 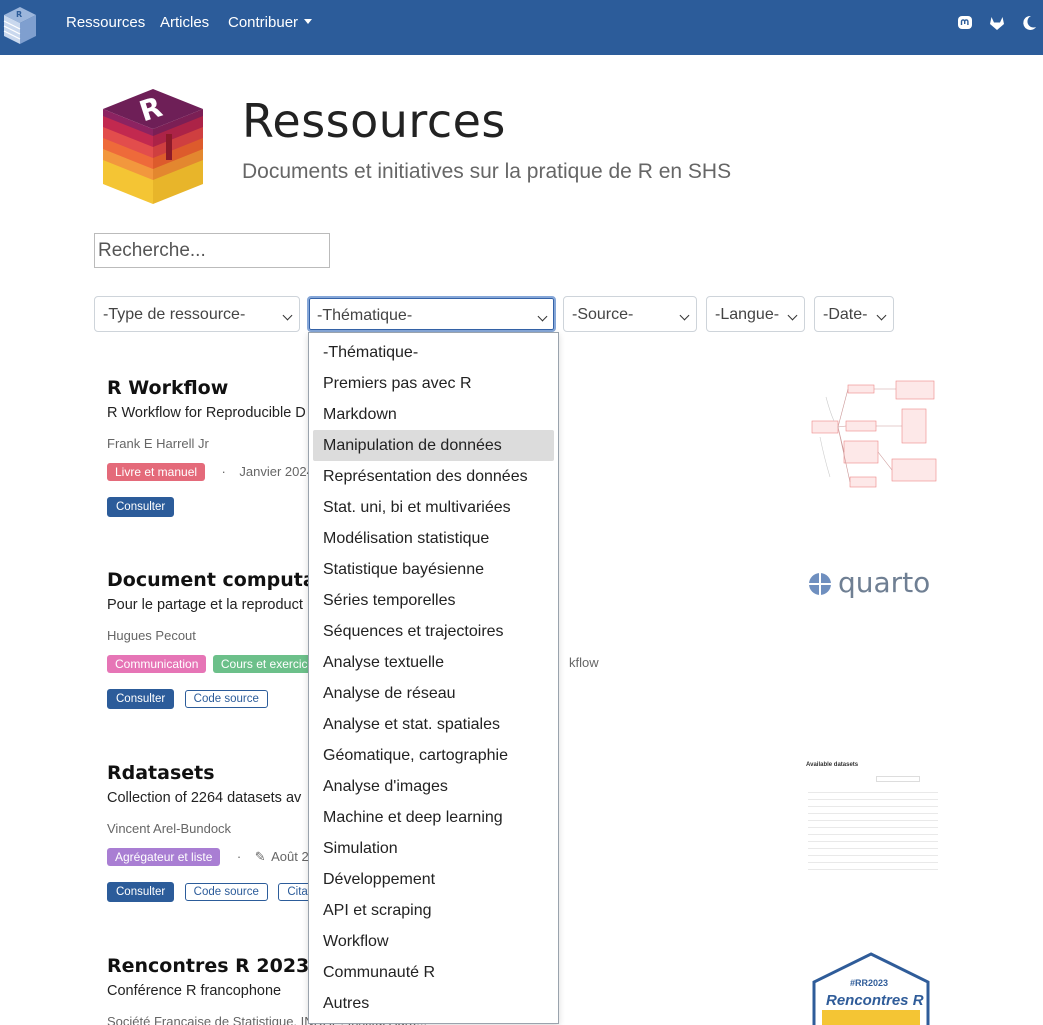 I want to click on dropdown-option: Géomatique, cartographie, so click(x=433, y=755).